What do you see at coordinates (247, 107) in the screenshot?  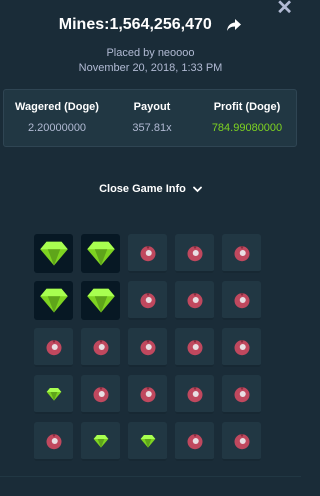 I see `profit-label: Profit (Doge)` at bounding box center [247, 107].